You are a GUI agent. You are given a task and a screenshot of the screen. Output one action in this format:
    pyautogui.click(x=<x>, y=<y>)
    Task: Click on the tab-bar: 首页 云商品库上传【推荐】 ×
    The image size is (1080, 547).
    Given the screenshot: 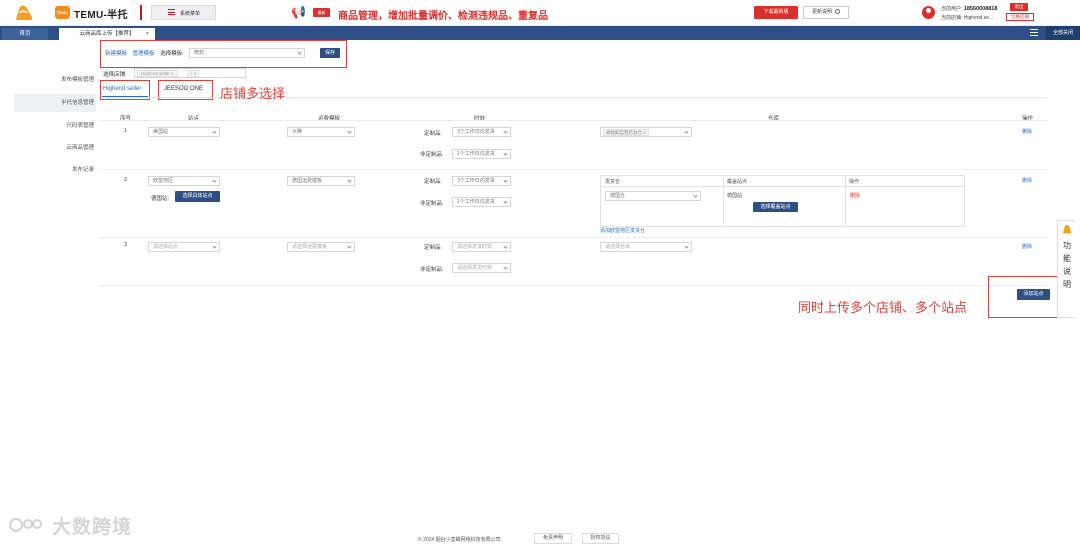 What is the action you would take?
    pyautogui.click(x=540, y=33)
    